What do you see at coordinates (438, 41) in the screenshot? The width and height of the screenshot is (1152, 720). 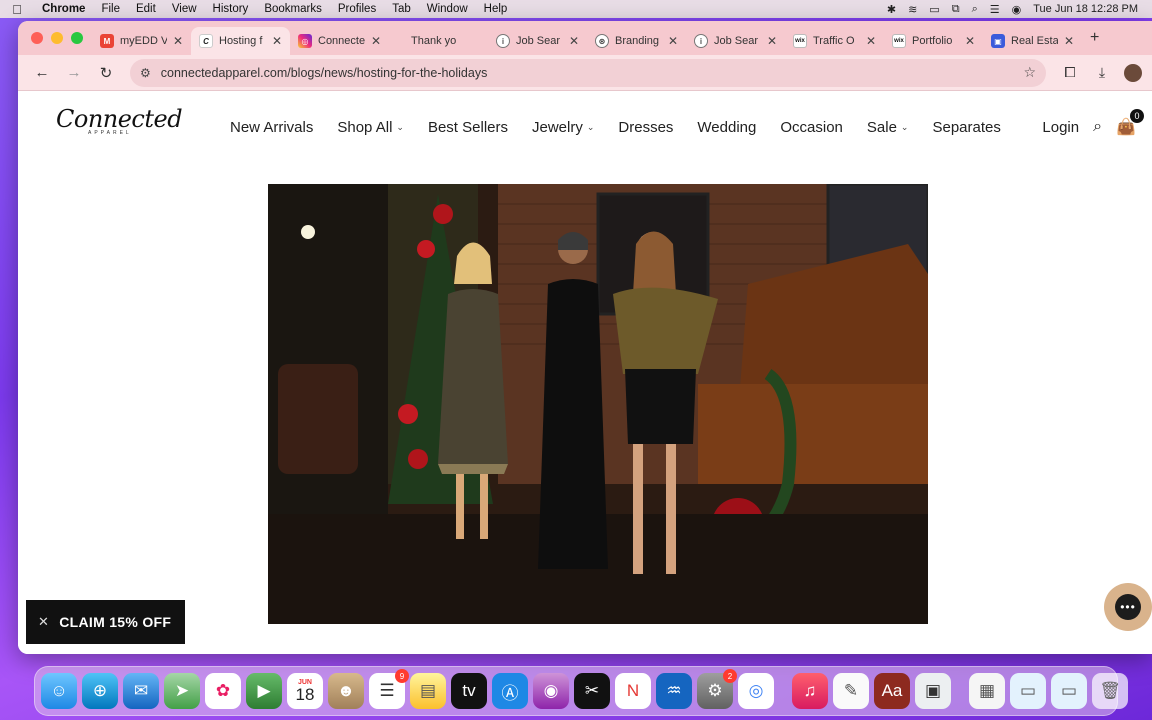 I see `tab-thank-you: Thank yo` at bounding box center [438, 41].